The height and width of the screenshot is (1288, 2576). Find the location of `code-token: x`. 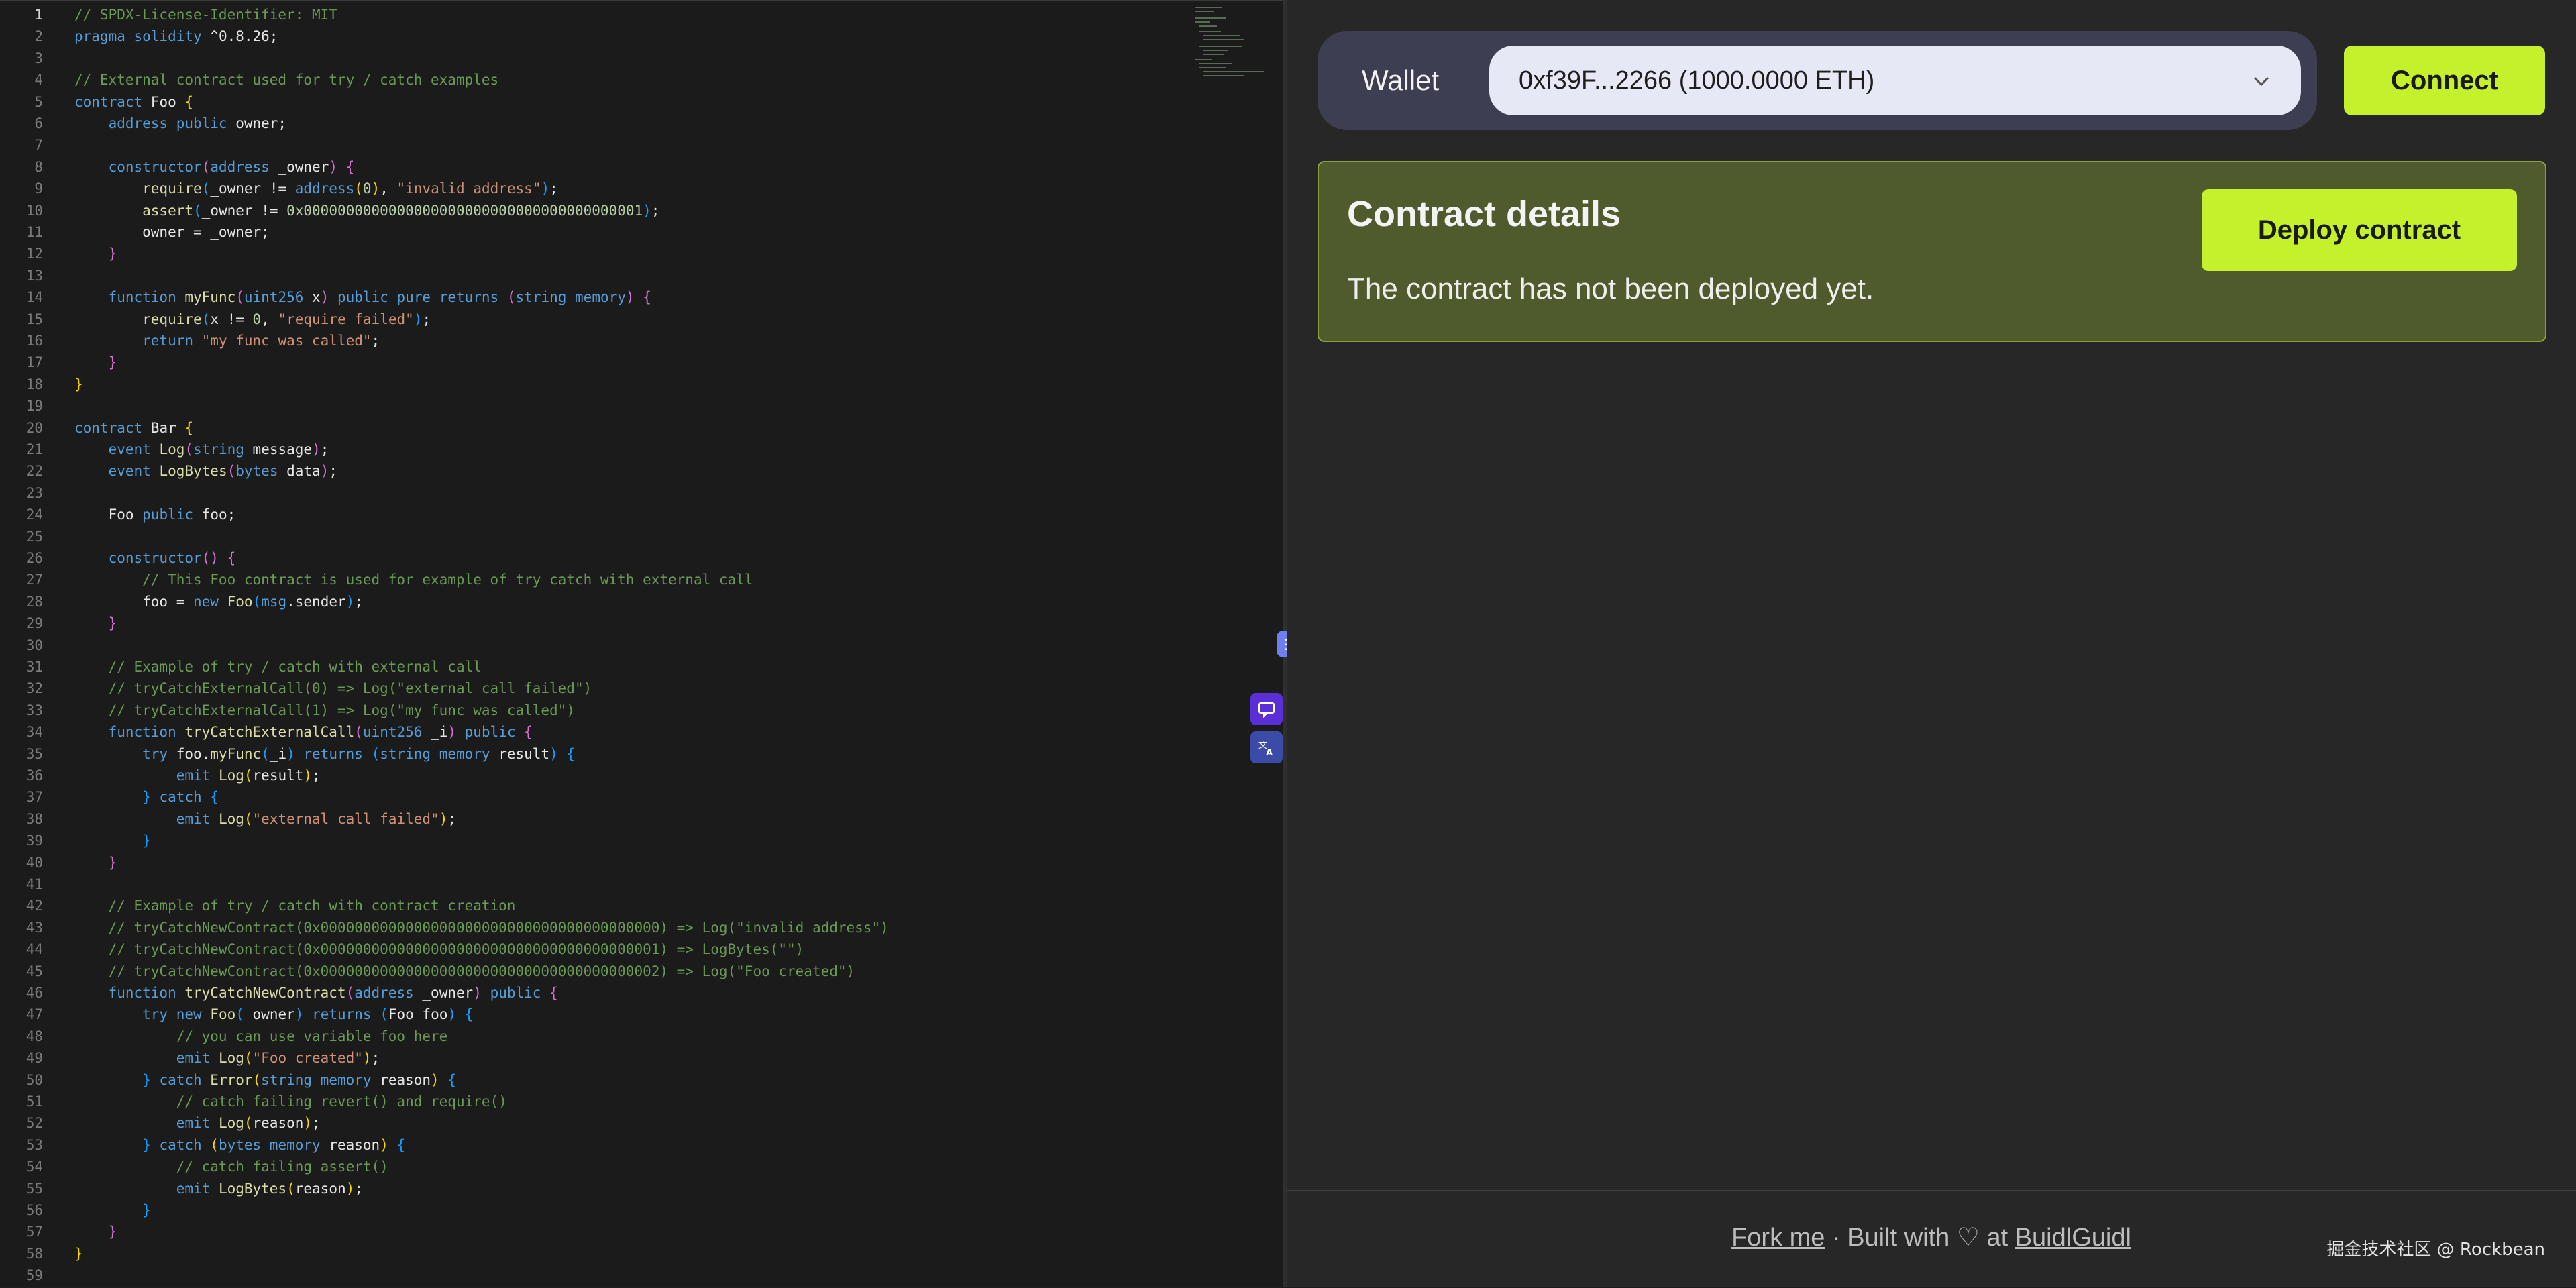

code-token: x is located at coordinates (316, 297).